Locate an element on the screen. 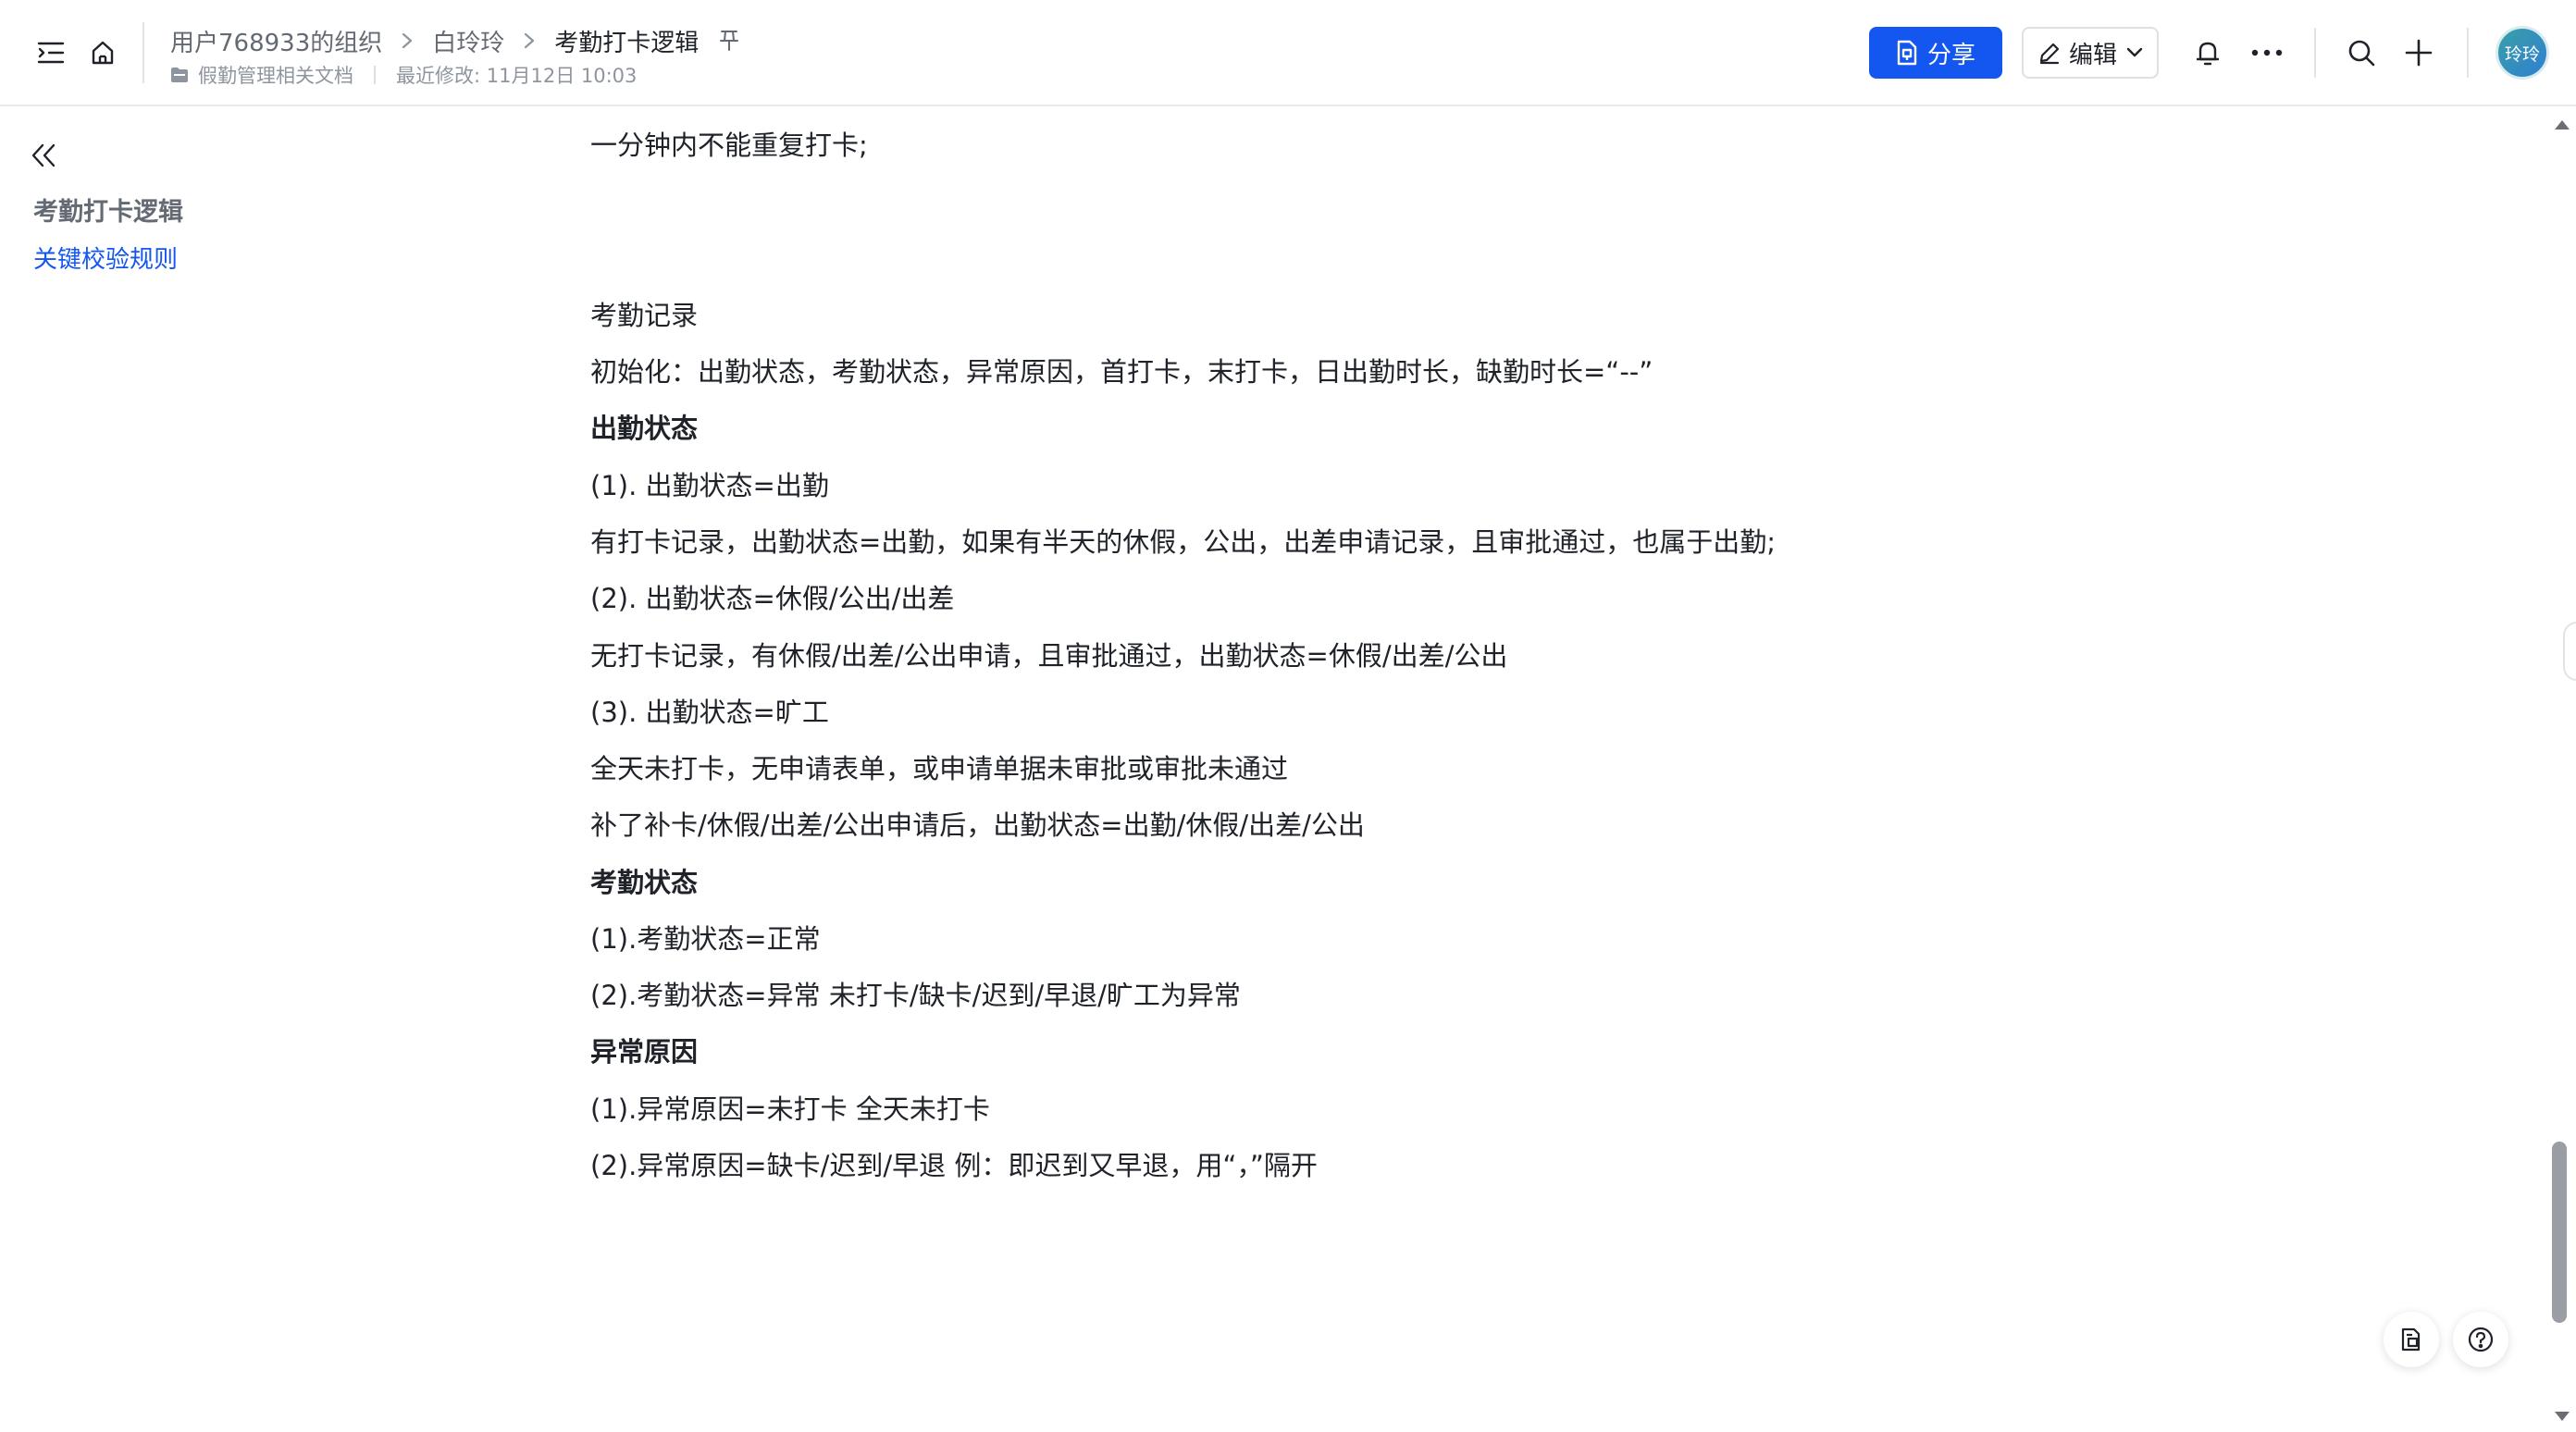  document-title: 考勤打卡逻辑 is located at coordinates (626, 41).